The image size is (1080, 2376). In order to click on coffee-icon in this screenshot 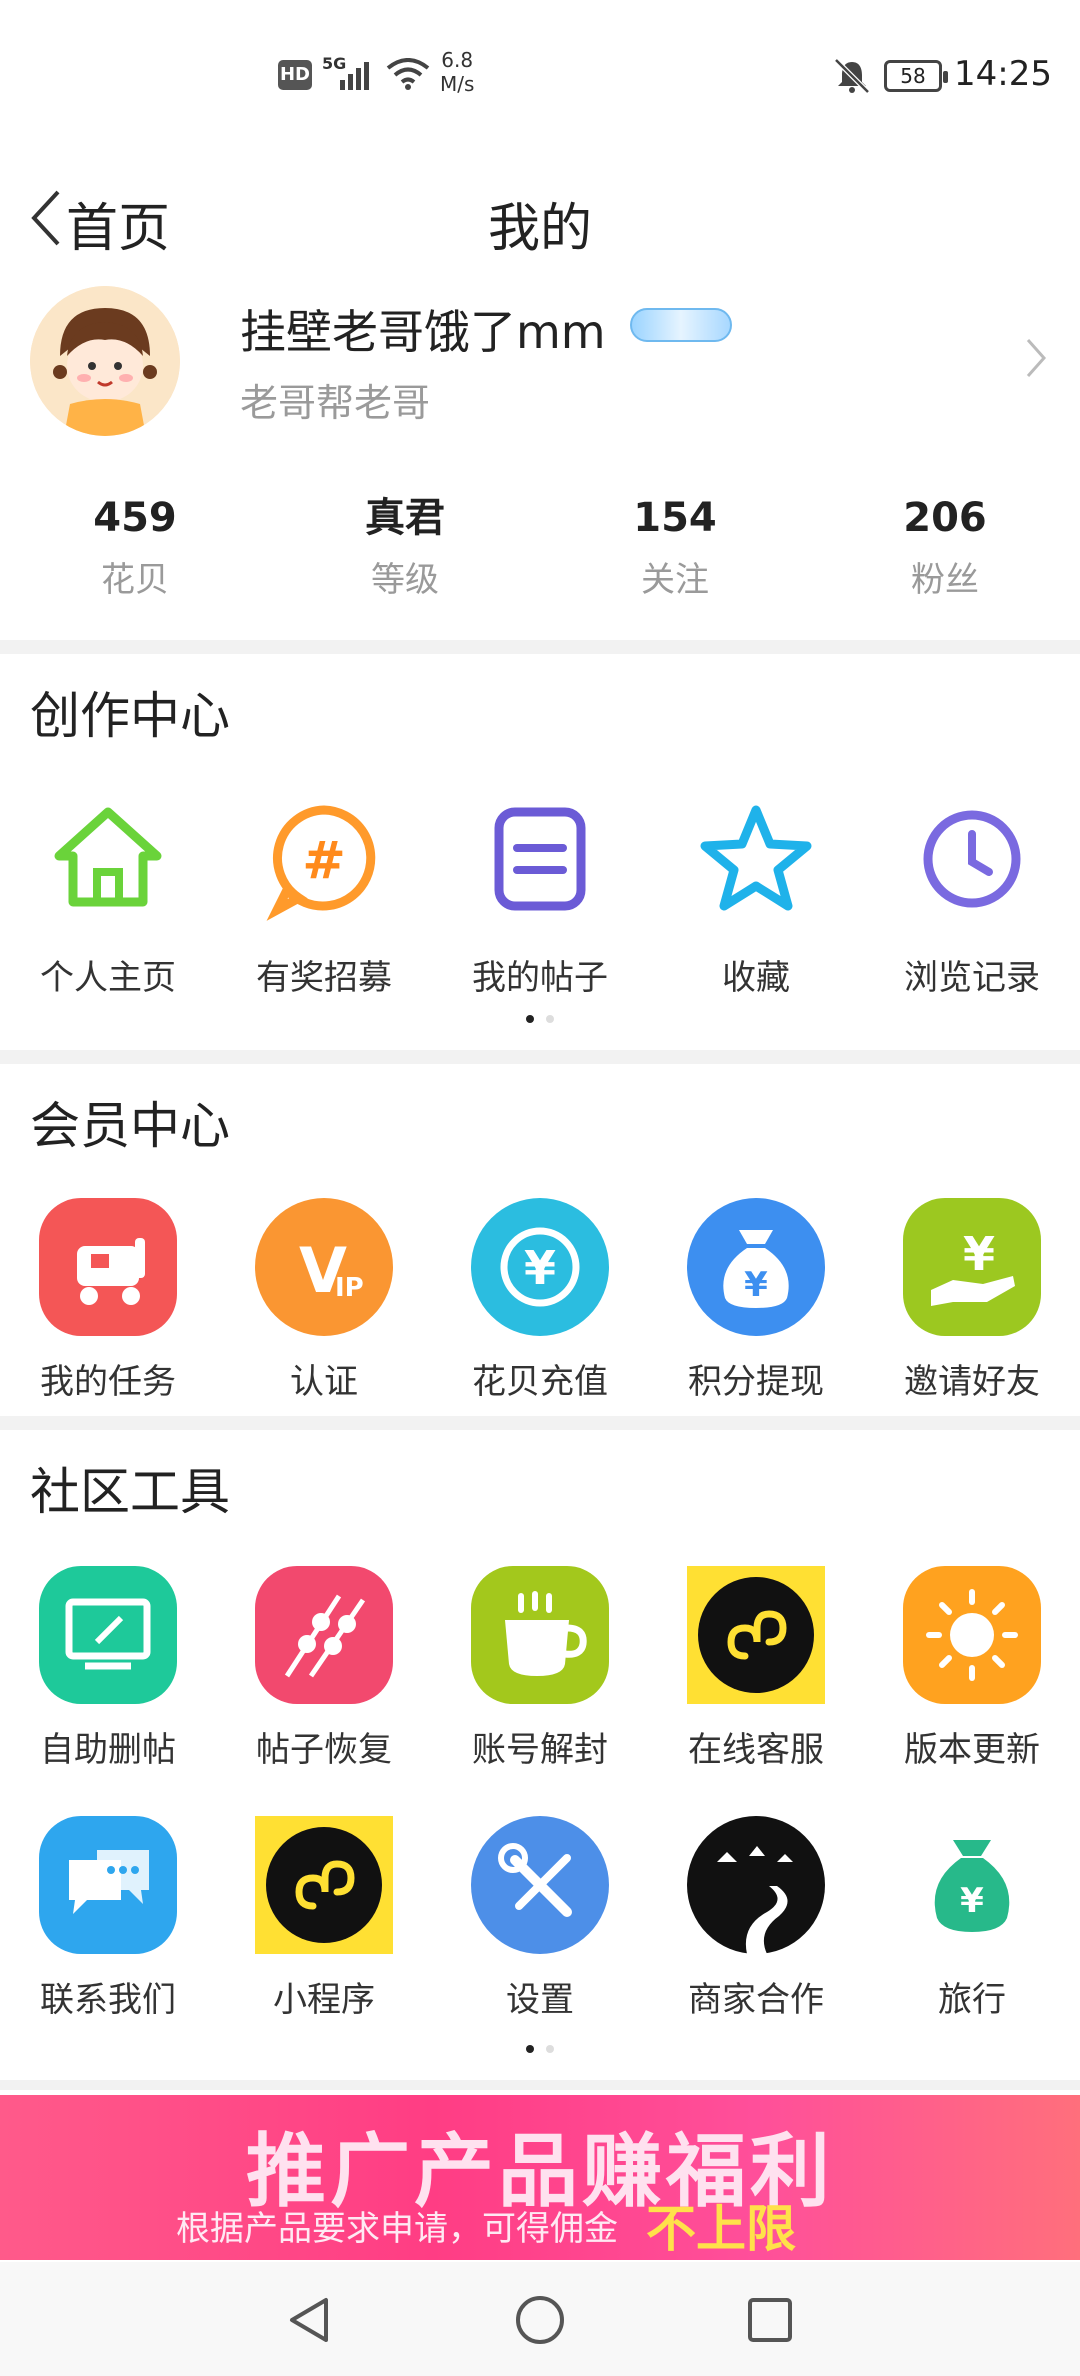, I will do `click(540, 1635)`.